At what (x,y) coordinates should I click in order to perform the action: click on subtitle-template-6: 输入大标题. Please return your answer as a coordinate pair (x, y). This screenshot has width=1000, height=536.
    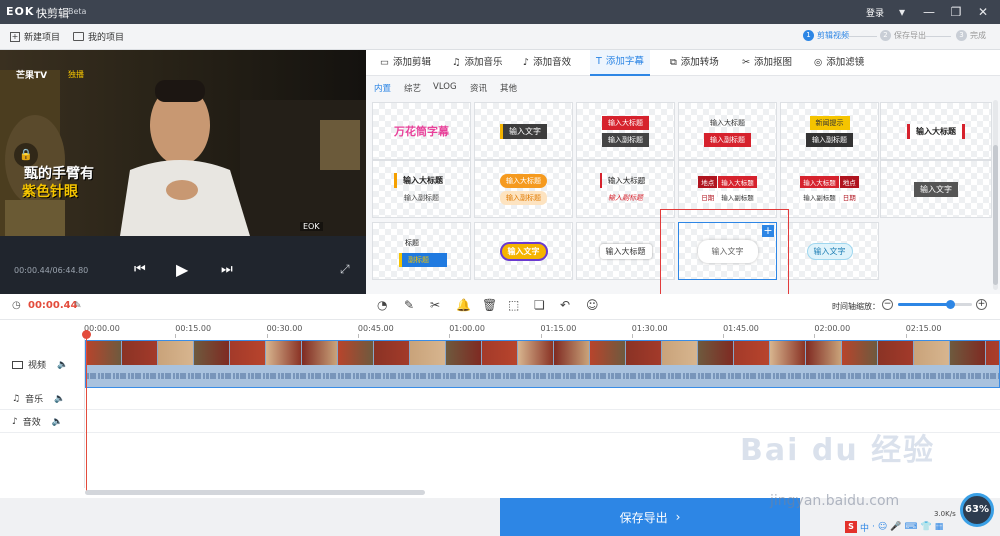
    Looking at the image, I should click on (936, 131).